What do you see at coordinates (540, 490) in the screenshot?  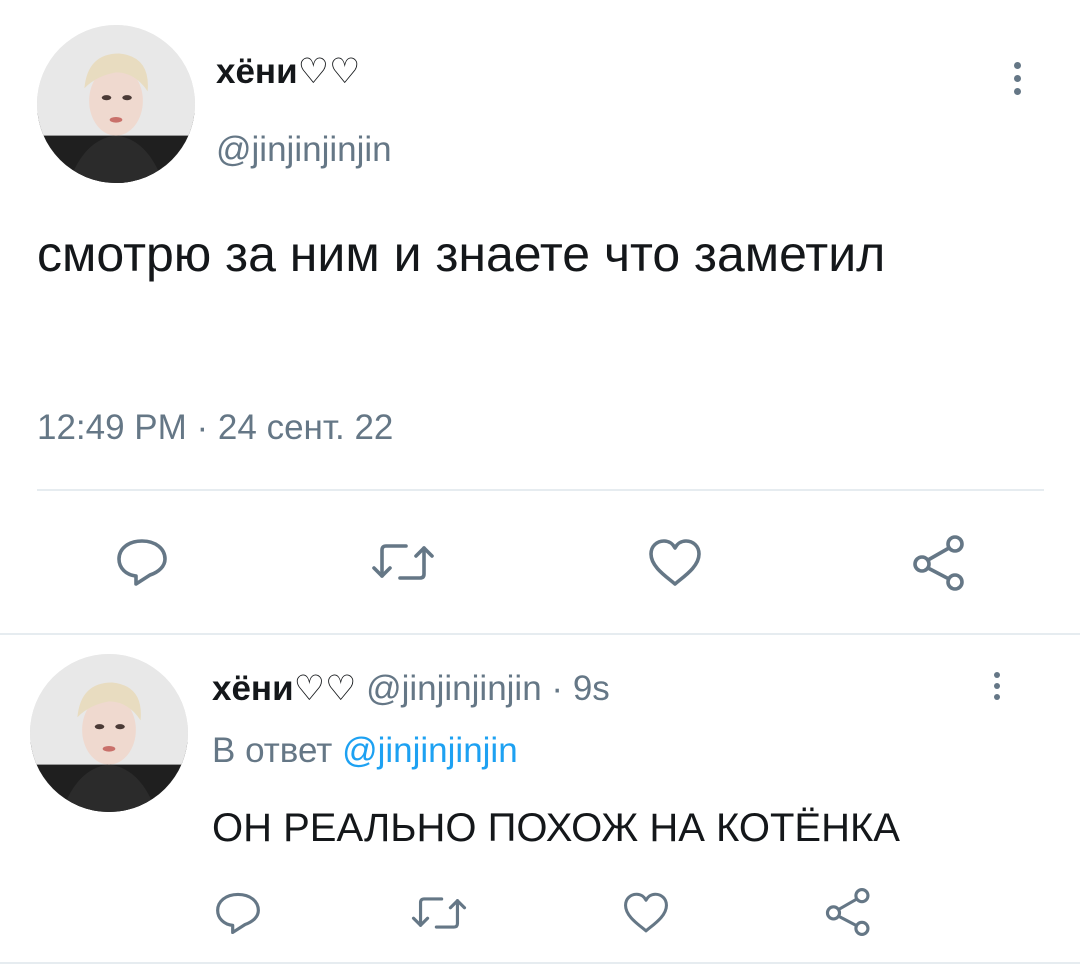 I see `divider` at bounding box center [540, 490].